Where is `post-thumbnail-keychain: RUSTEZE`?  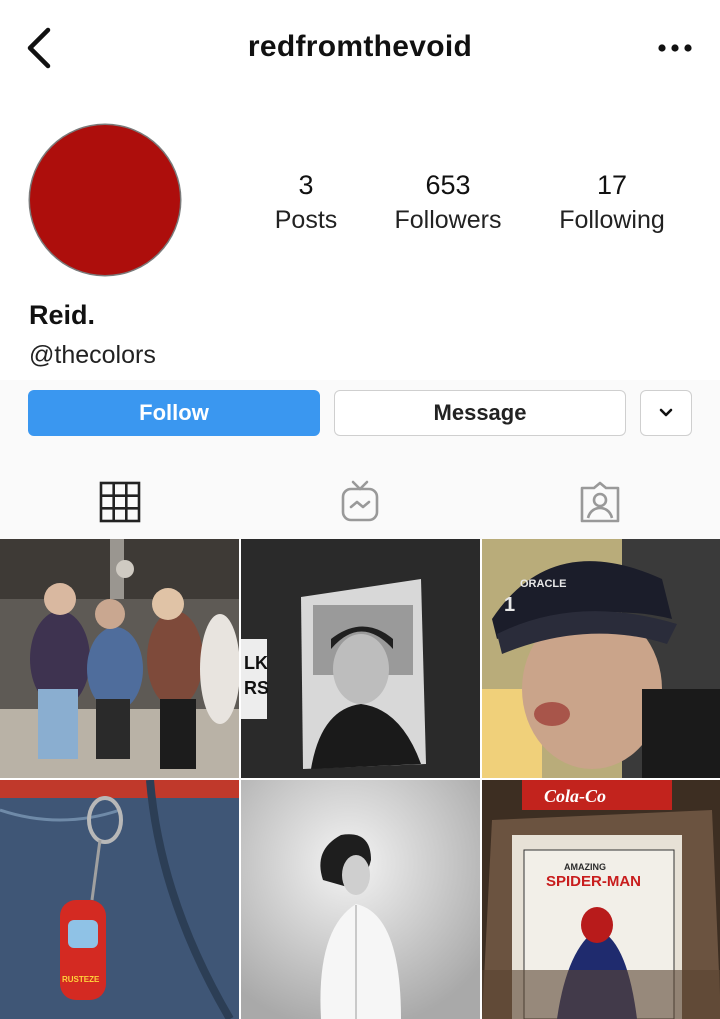 post-thumbnail-keychain: RUSTEZE is located at coordinates (119, 899).